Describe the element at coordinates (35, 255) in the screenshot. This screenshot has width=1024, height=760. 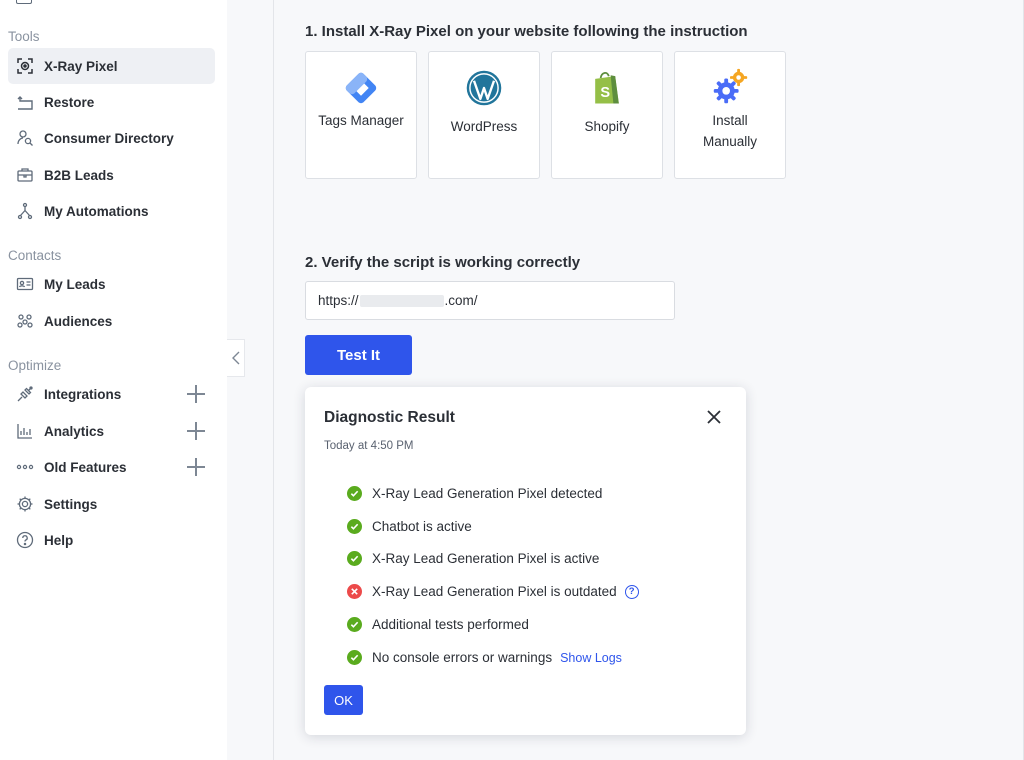
I see `section-label-contacts: Contacts` at that location.